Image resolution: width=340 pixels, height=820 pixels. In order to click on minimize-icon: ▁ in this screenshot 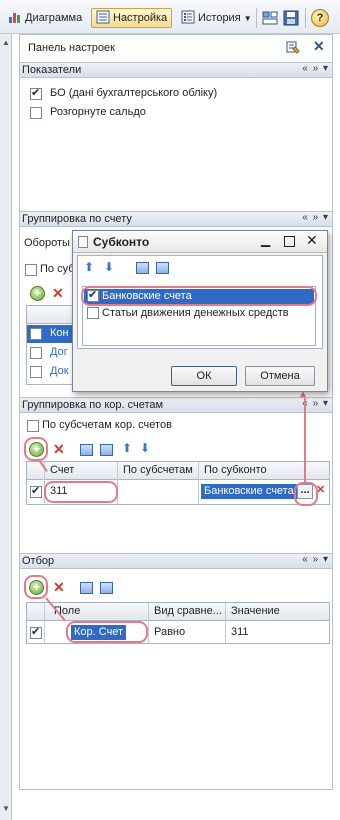, I will do `click(265, 240)`.